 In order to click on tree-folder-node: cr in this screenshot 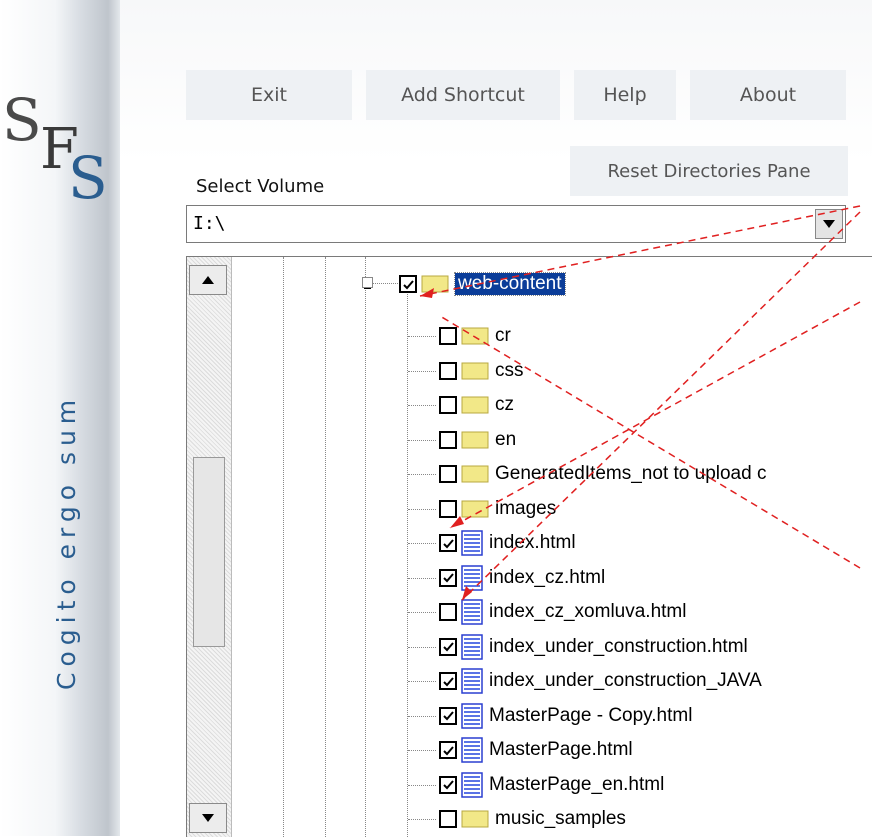, I will do `click(475, 336)`.